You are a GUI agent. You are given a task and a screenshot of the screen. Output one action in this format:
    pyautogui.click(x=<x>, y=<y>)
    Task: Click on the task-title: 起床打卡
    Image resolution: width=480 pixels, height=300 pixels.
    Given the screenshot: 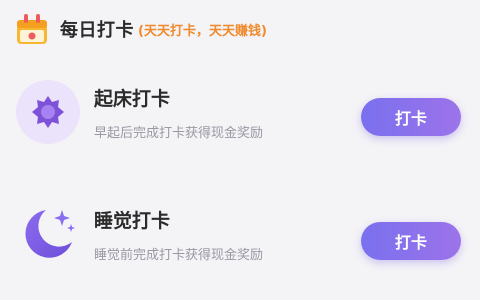 What is the action you would take?
    pyautogui.click(x=132, y=99)
    